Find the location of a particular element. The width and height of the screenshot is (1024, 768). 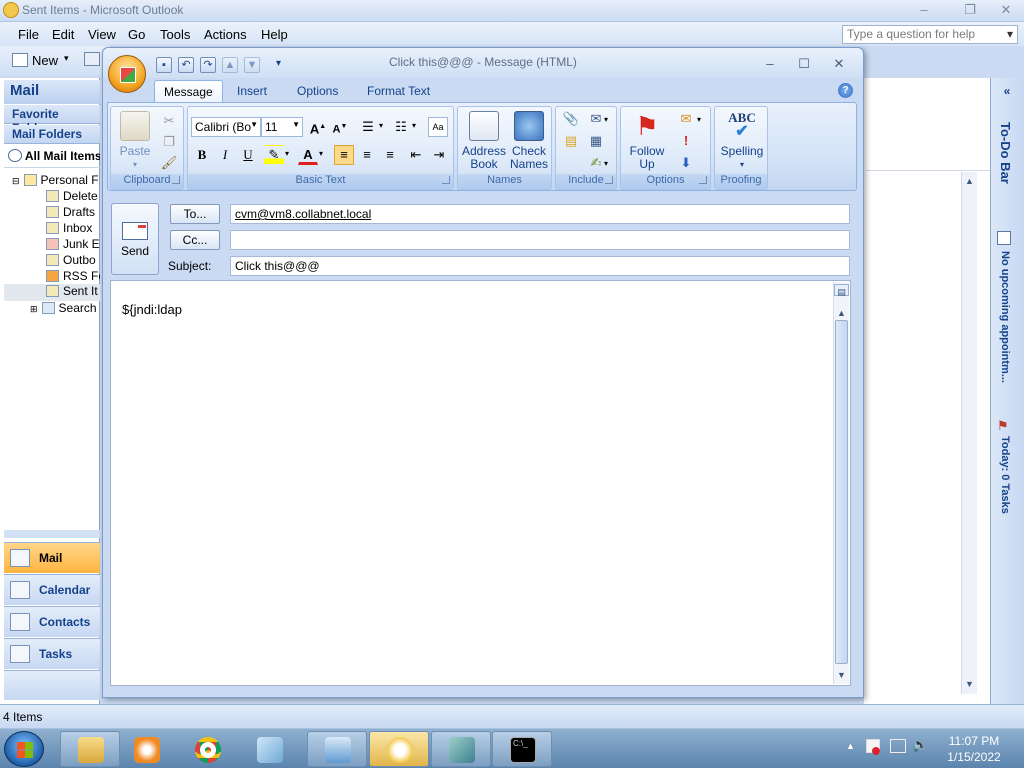

format-painter-icon: 🖌 is located at coordinates (169, 163).